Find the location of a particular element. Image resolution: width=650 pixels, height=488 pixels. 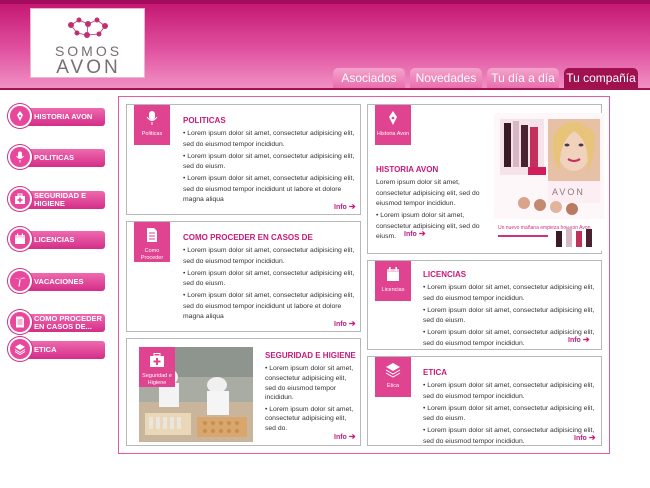

card-title: COMO PROCEDER EN CASOS DE is located at coordinates (248, 237).